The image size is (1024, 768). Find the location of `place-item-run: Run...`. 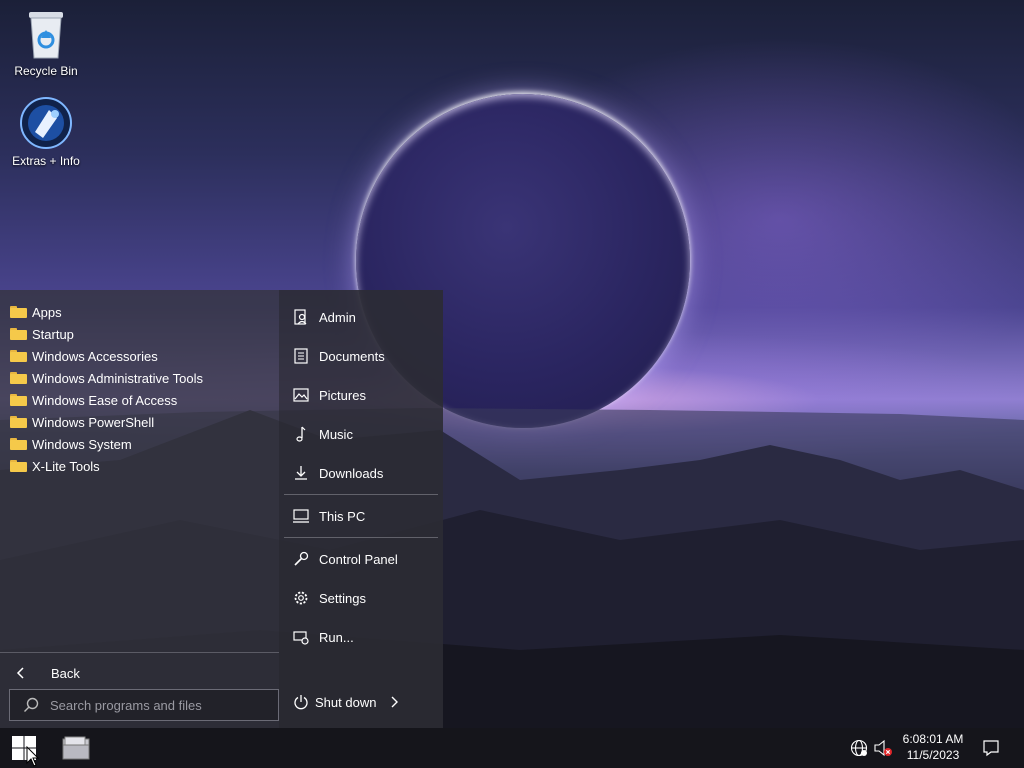

place-item-run: Run... is located at coordinates (322, 637).